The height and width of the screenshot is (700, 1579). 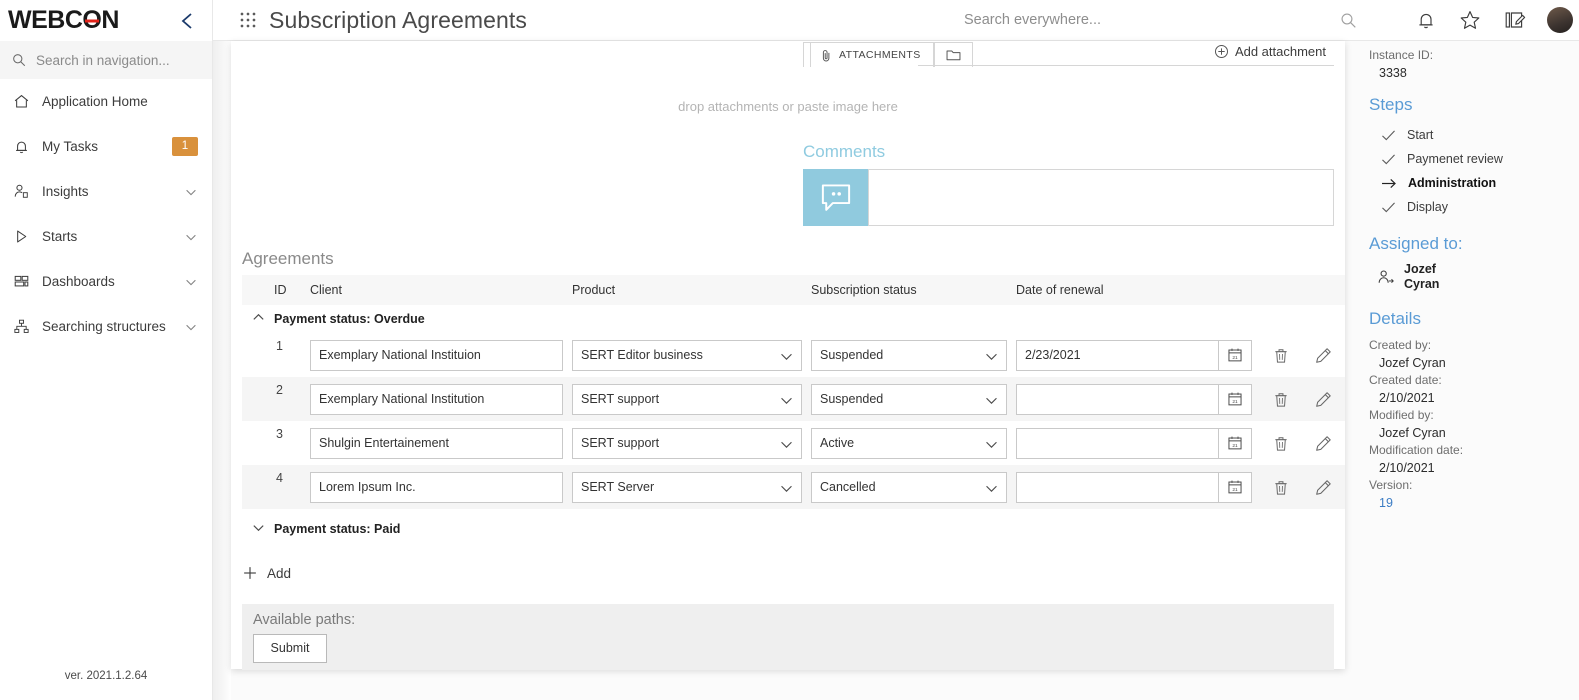 What do you see at coordinates (1426, 20) in the screenshot?
I see `bell-icon` at bounding box center [1426, 20].